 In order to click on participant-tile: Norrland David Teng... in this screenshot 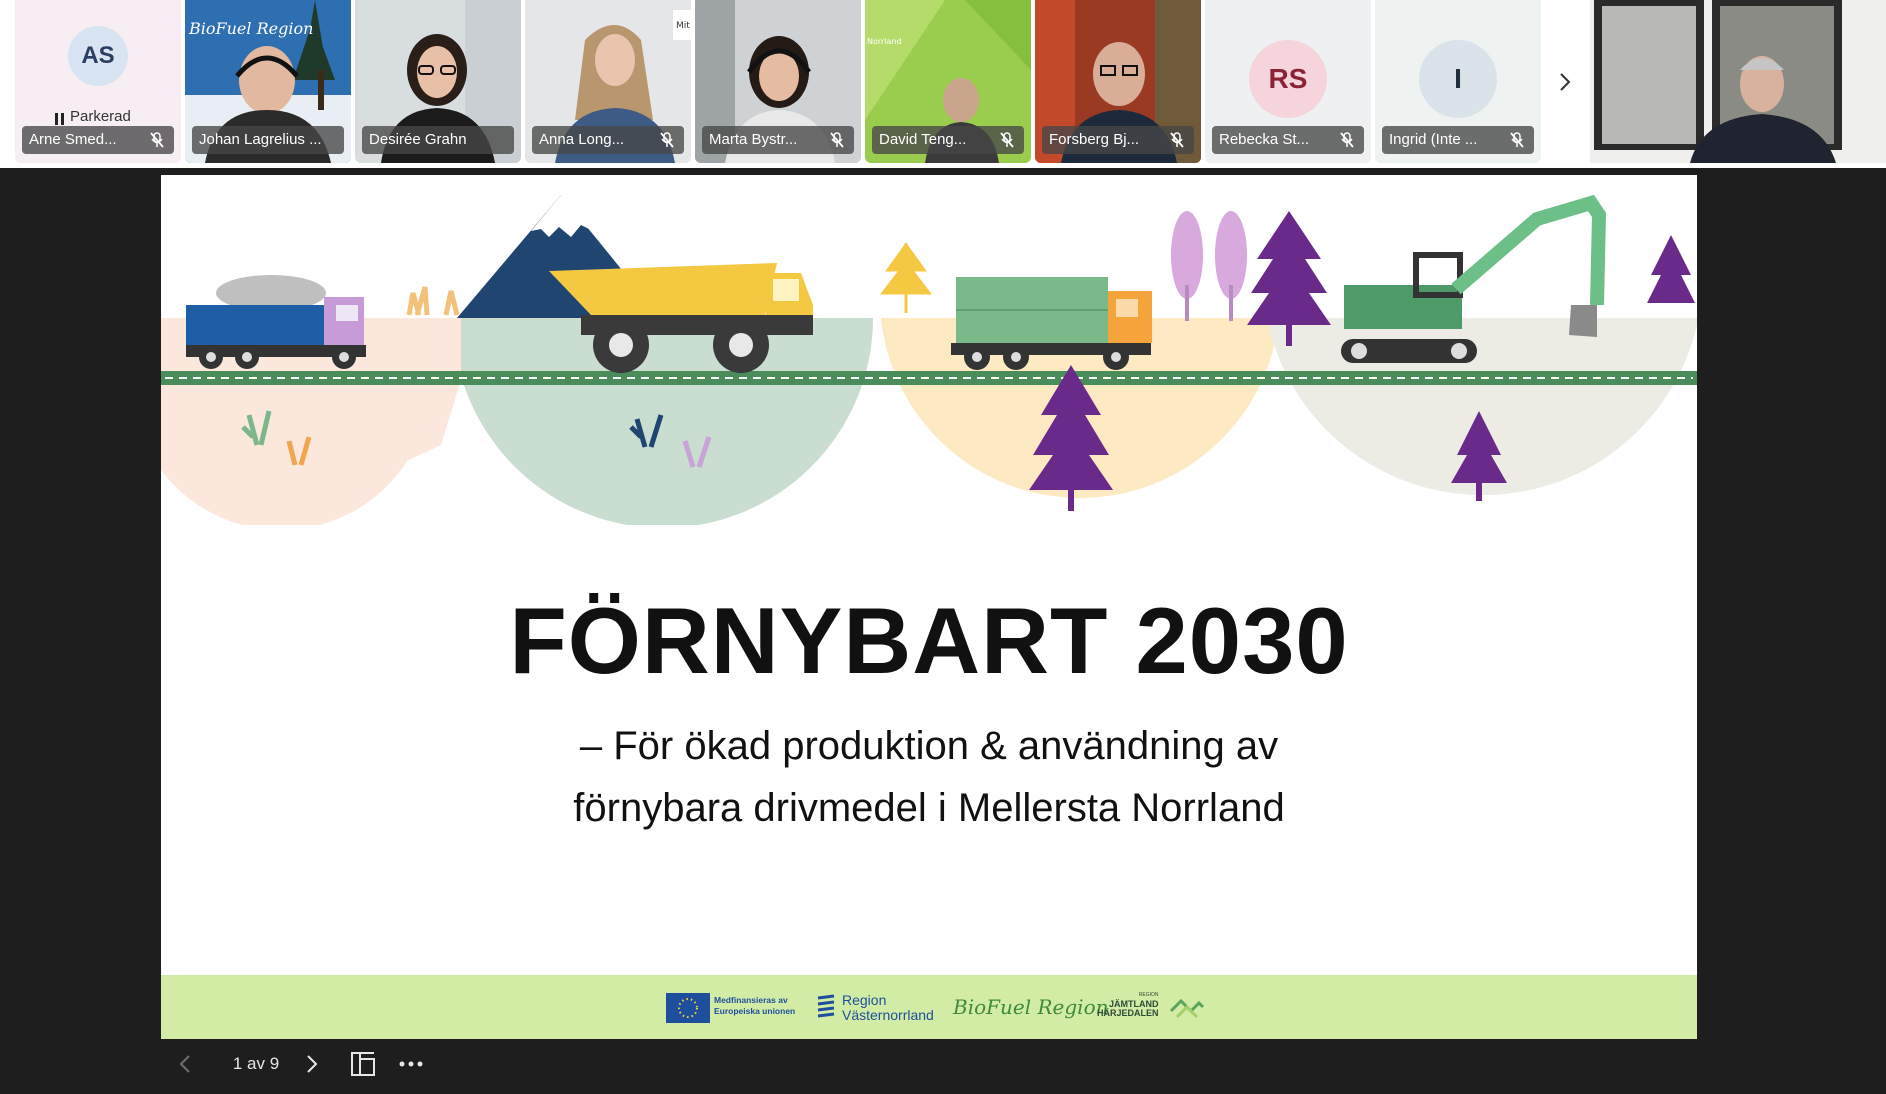, I will do `click(948, 81)`.